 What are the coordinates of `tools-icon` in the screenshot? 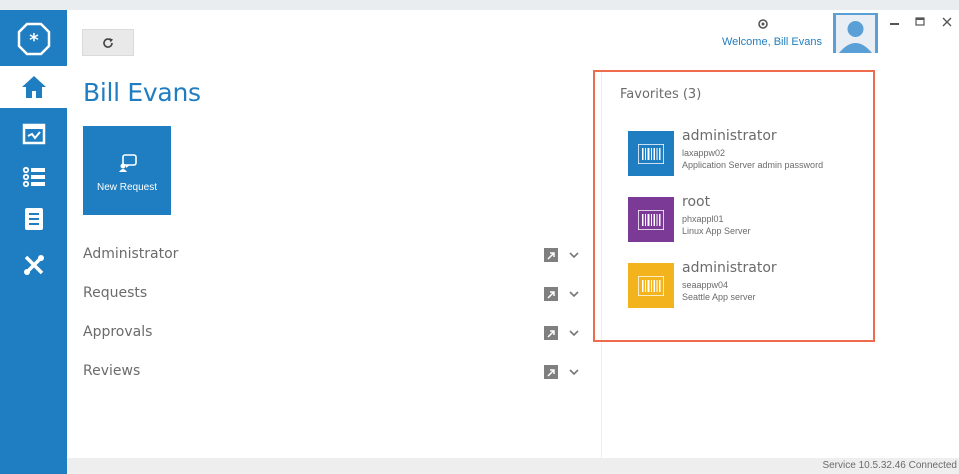 It's located at (33, 265).